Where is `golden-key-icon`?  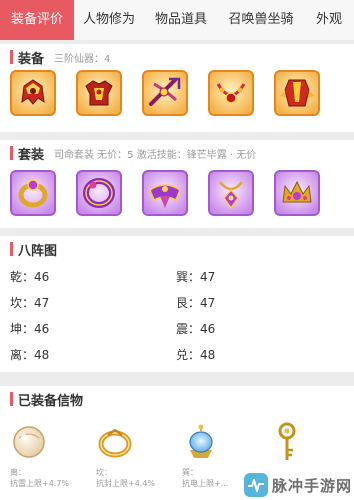 golden-key-icon is located at coordinates (287, 442).